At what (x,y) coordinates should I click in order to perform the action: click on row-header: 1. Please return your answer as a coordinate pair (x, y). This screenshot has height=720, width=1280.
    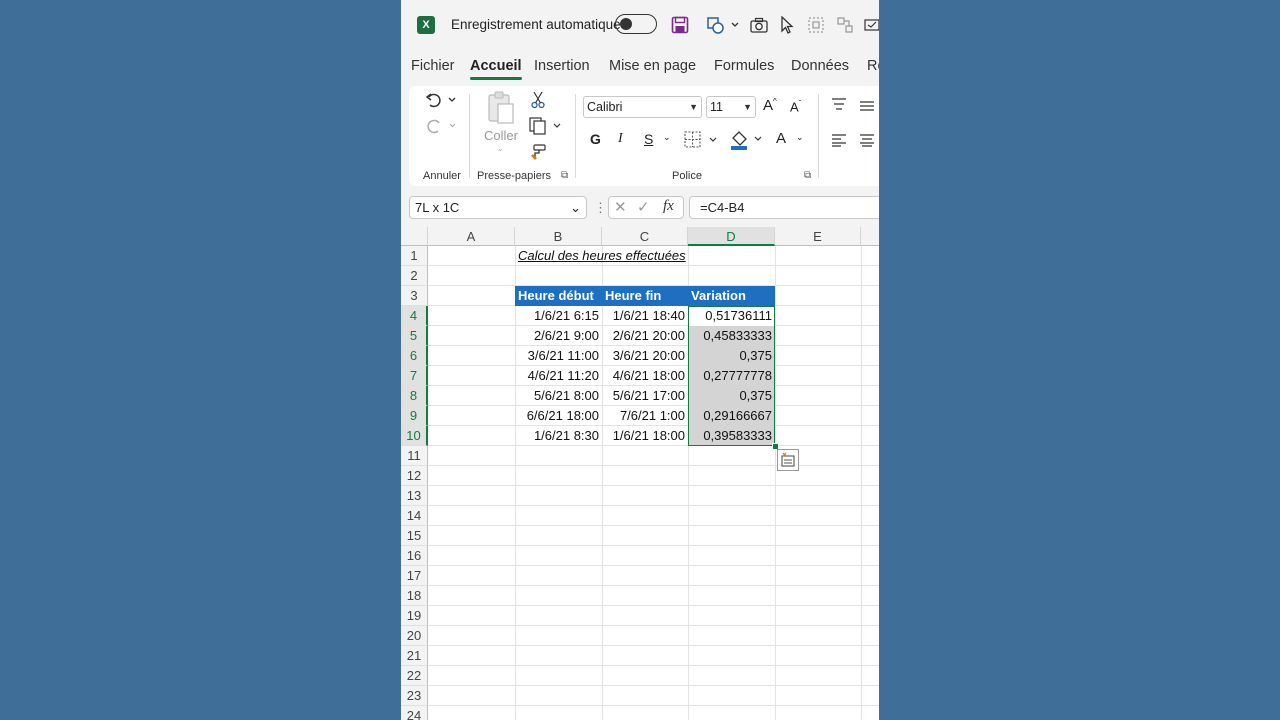
    Looking at the image, I should click on (414, 256).